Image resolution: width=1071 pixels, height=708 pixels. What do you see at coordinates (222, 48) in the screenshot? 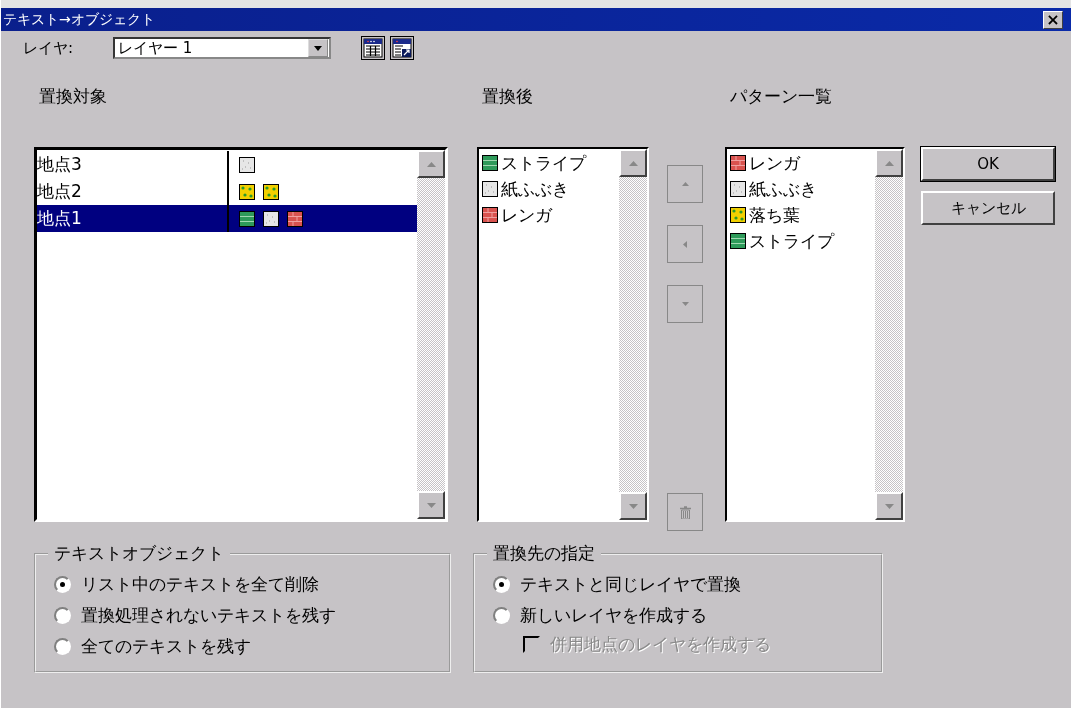
I see `layer-dropdown: レイヤー 1` at bounding box center [222, 48].